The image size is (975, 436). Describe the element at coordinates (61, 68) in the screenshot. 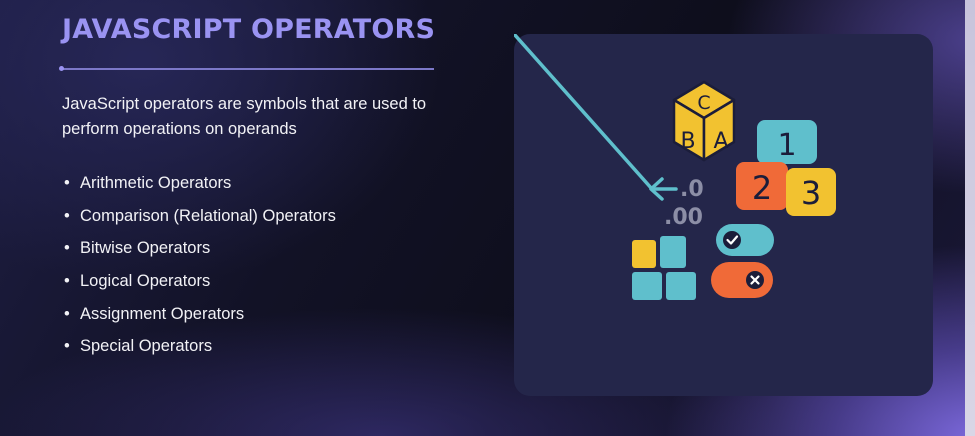

I see `title-underline-dot` at that location.